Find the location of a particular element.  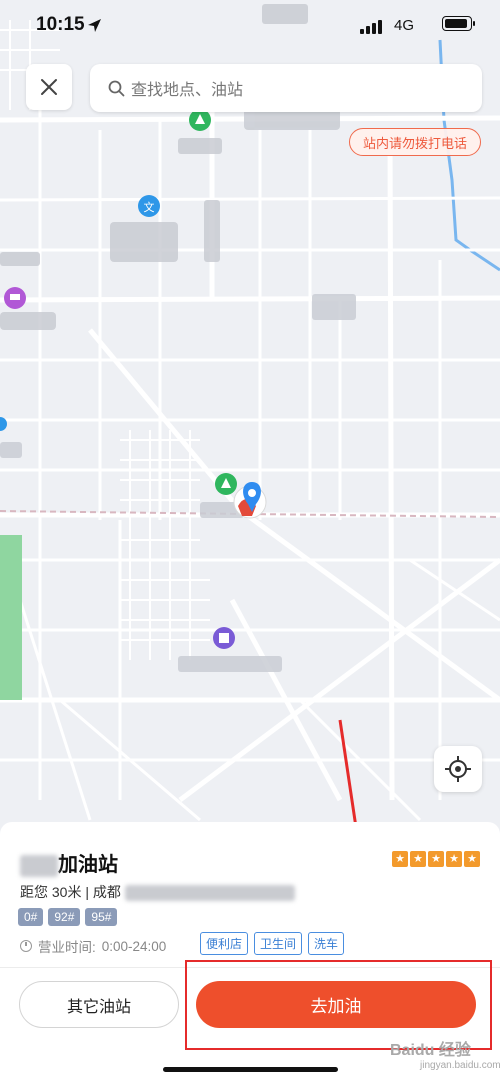

facility-tag: 卫生间 is located at coordinates (278, 943).